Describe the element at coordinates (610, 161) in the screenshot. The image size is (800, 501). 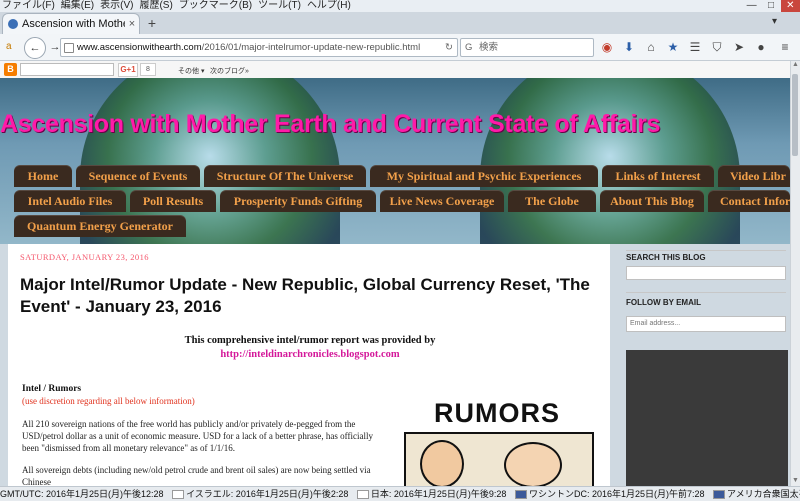
I see `heart-earth-image` at that location.